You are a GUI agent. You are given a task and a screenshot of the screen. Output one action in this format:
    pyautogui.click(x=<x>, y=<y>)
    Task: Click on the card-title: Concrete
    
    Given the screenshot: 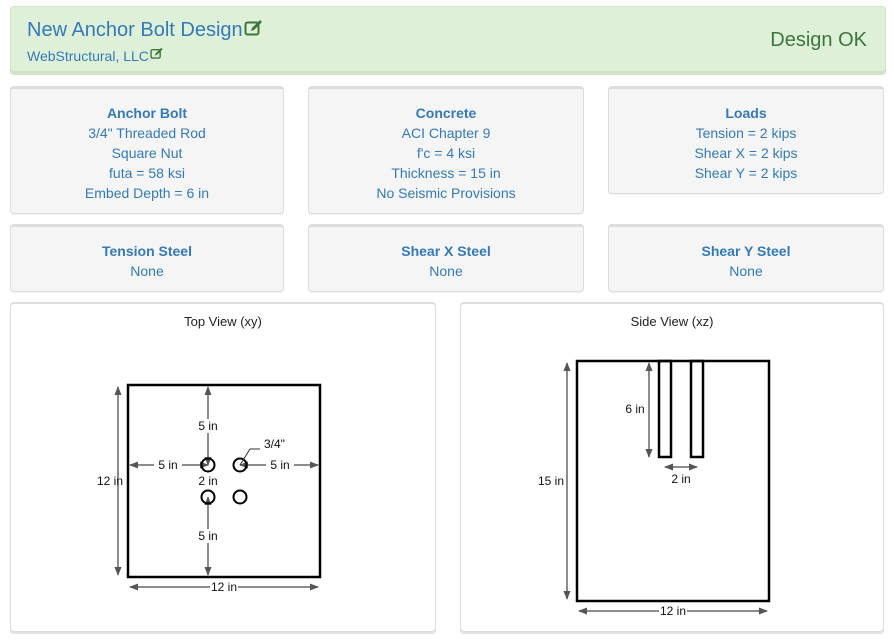 What is the action you would take?
    pyautogui.click(x=446, y=113)
    